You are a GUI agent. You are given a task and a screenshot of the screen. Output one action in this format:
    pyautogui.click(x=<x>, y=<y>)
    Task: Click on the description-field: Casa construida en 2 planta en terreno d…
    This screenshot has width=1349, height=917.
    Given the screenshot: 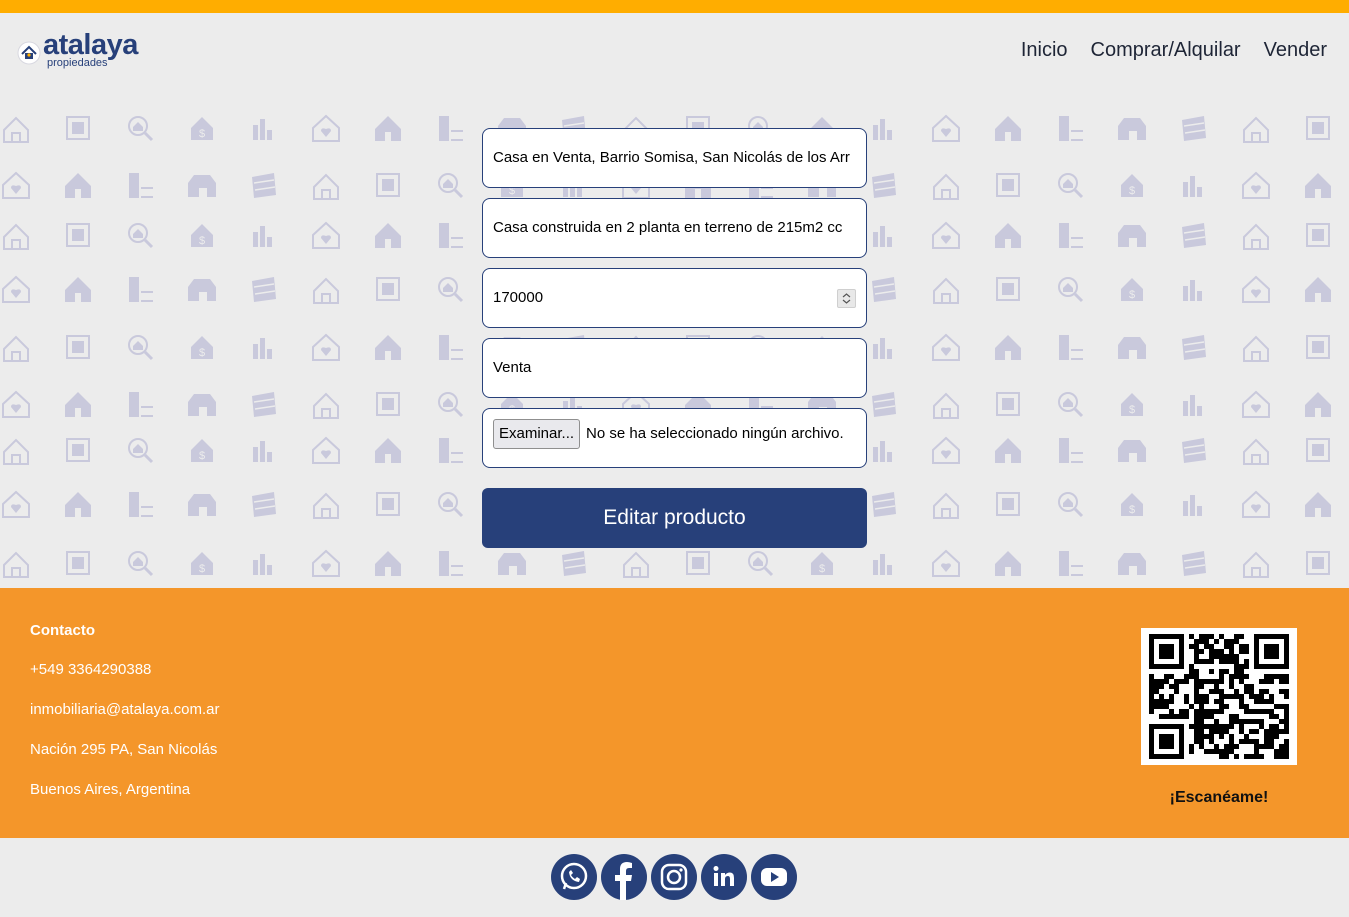 What is the action you would take?
    pyautogui.click(x=674, y=228)
    